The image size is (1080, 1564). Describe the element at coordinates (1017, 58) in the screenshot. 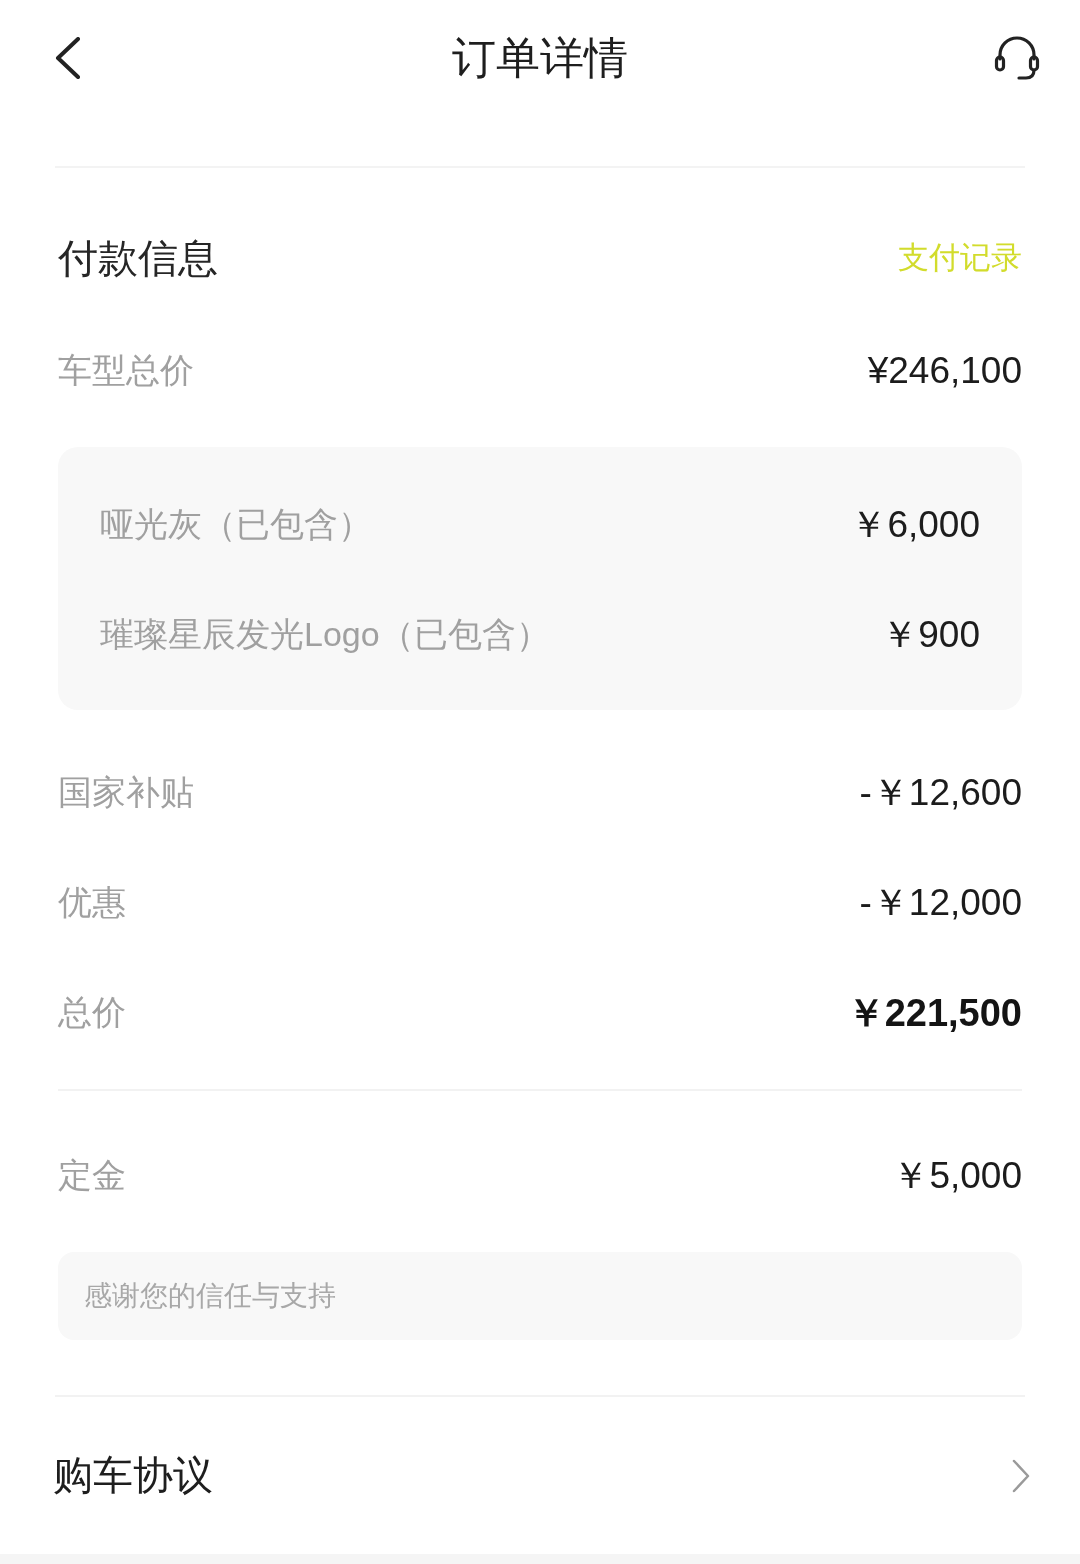

I see `headset-icon` at that location.